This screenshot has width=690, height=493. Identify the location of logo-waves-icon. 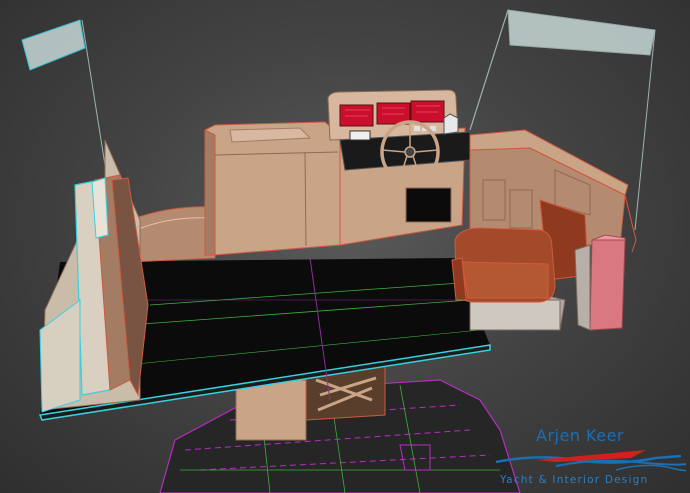
(591, 461).